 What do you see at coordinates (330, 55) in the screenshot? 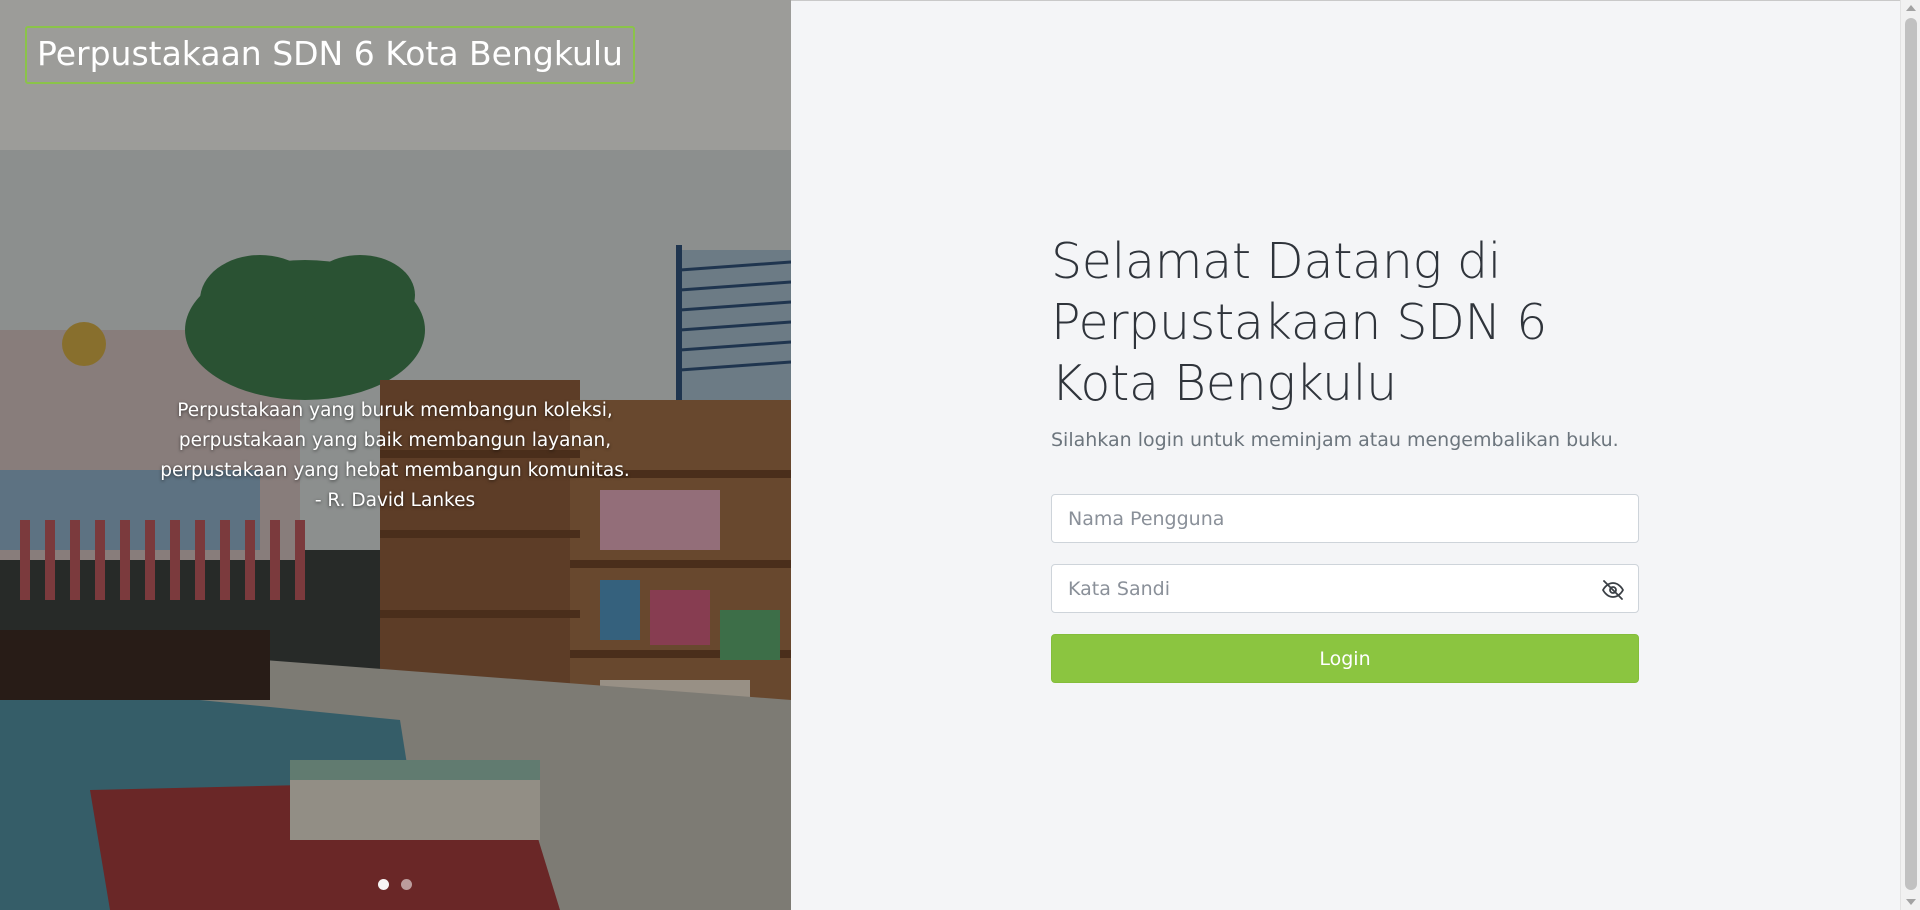
I see `brand-title: Perpustakaan SDN 6 Kota Bengkulu` at bounding box center [330, 55].